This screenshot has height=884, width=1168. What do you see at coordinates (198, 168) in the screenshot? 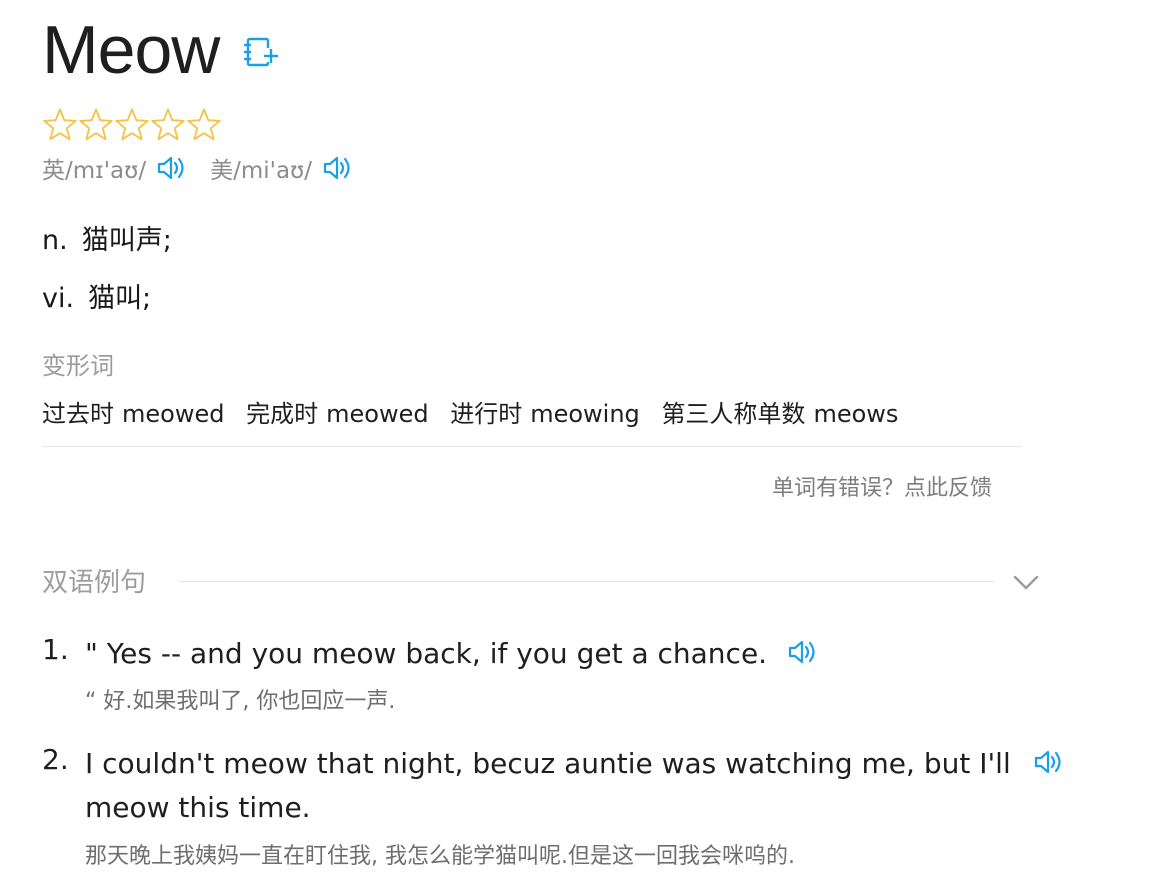
I see `phonetics-row: 英/mɪ'aʊ/ 美/mi'aʊ/` at bounding box center [198, 168].